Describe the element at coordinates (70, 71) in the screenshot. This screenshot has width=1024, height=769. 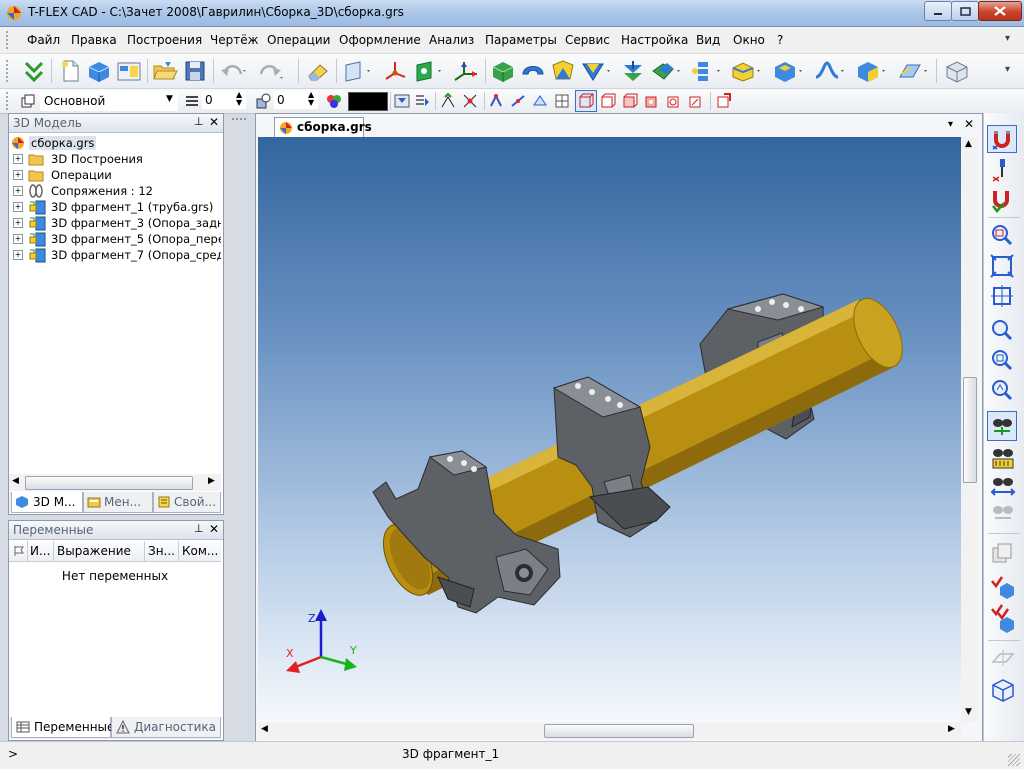
I see `new-document-icon` at that location.